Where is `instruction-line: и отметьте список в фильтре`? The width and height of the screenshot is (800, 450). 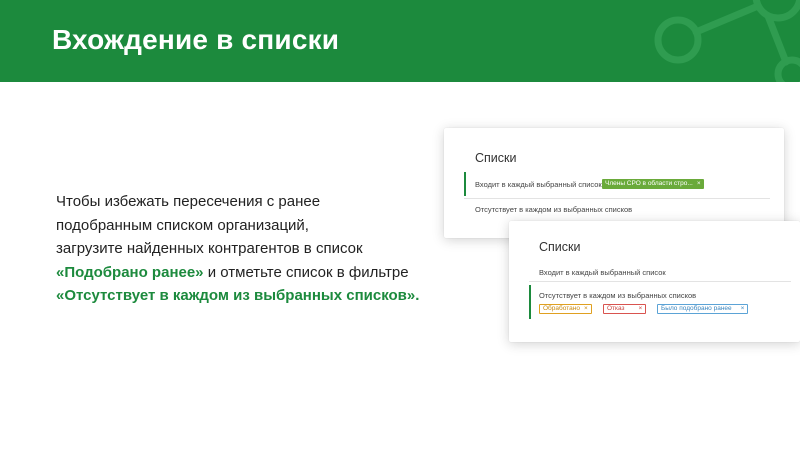 instruction-line: и отметьте список в фильтре is located at coordinates (306, 272).